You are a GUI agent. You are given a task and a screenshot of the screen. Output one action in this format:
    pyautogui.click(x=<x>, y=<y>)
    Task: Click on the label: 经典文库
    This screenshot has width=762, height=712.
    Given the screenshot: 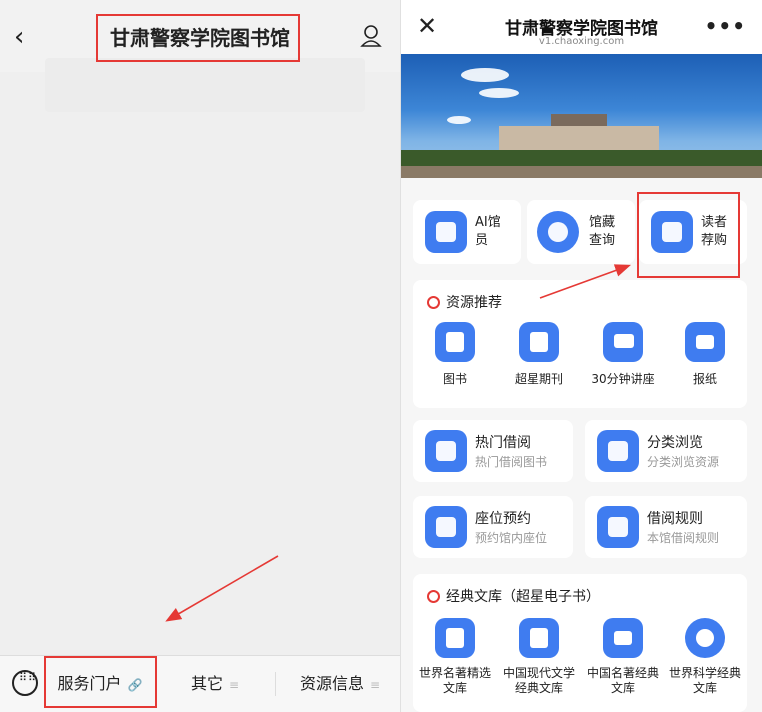 What is the action you would take?
    pyautogui.click(x=538, y=688)
    